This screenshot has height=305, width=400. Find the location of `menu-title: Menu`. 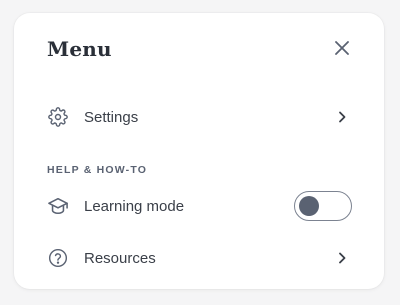

menu-title: Menu is located at coordinates (79, 49).